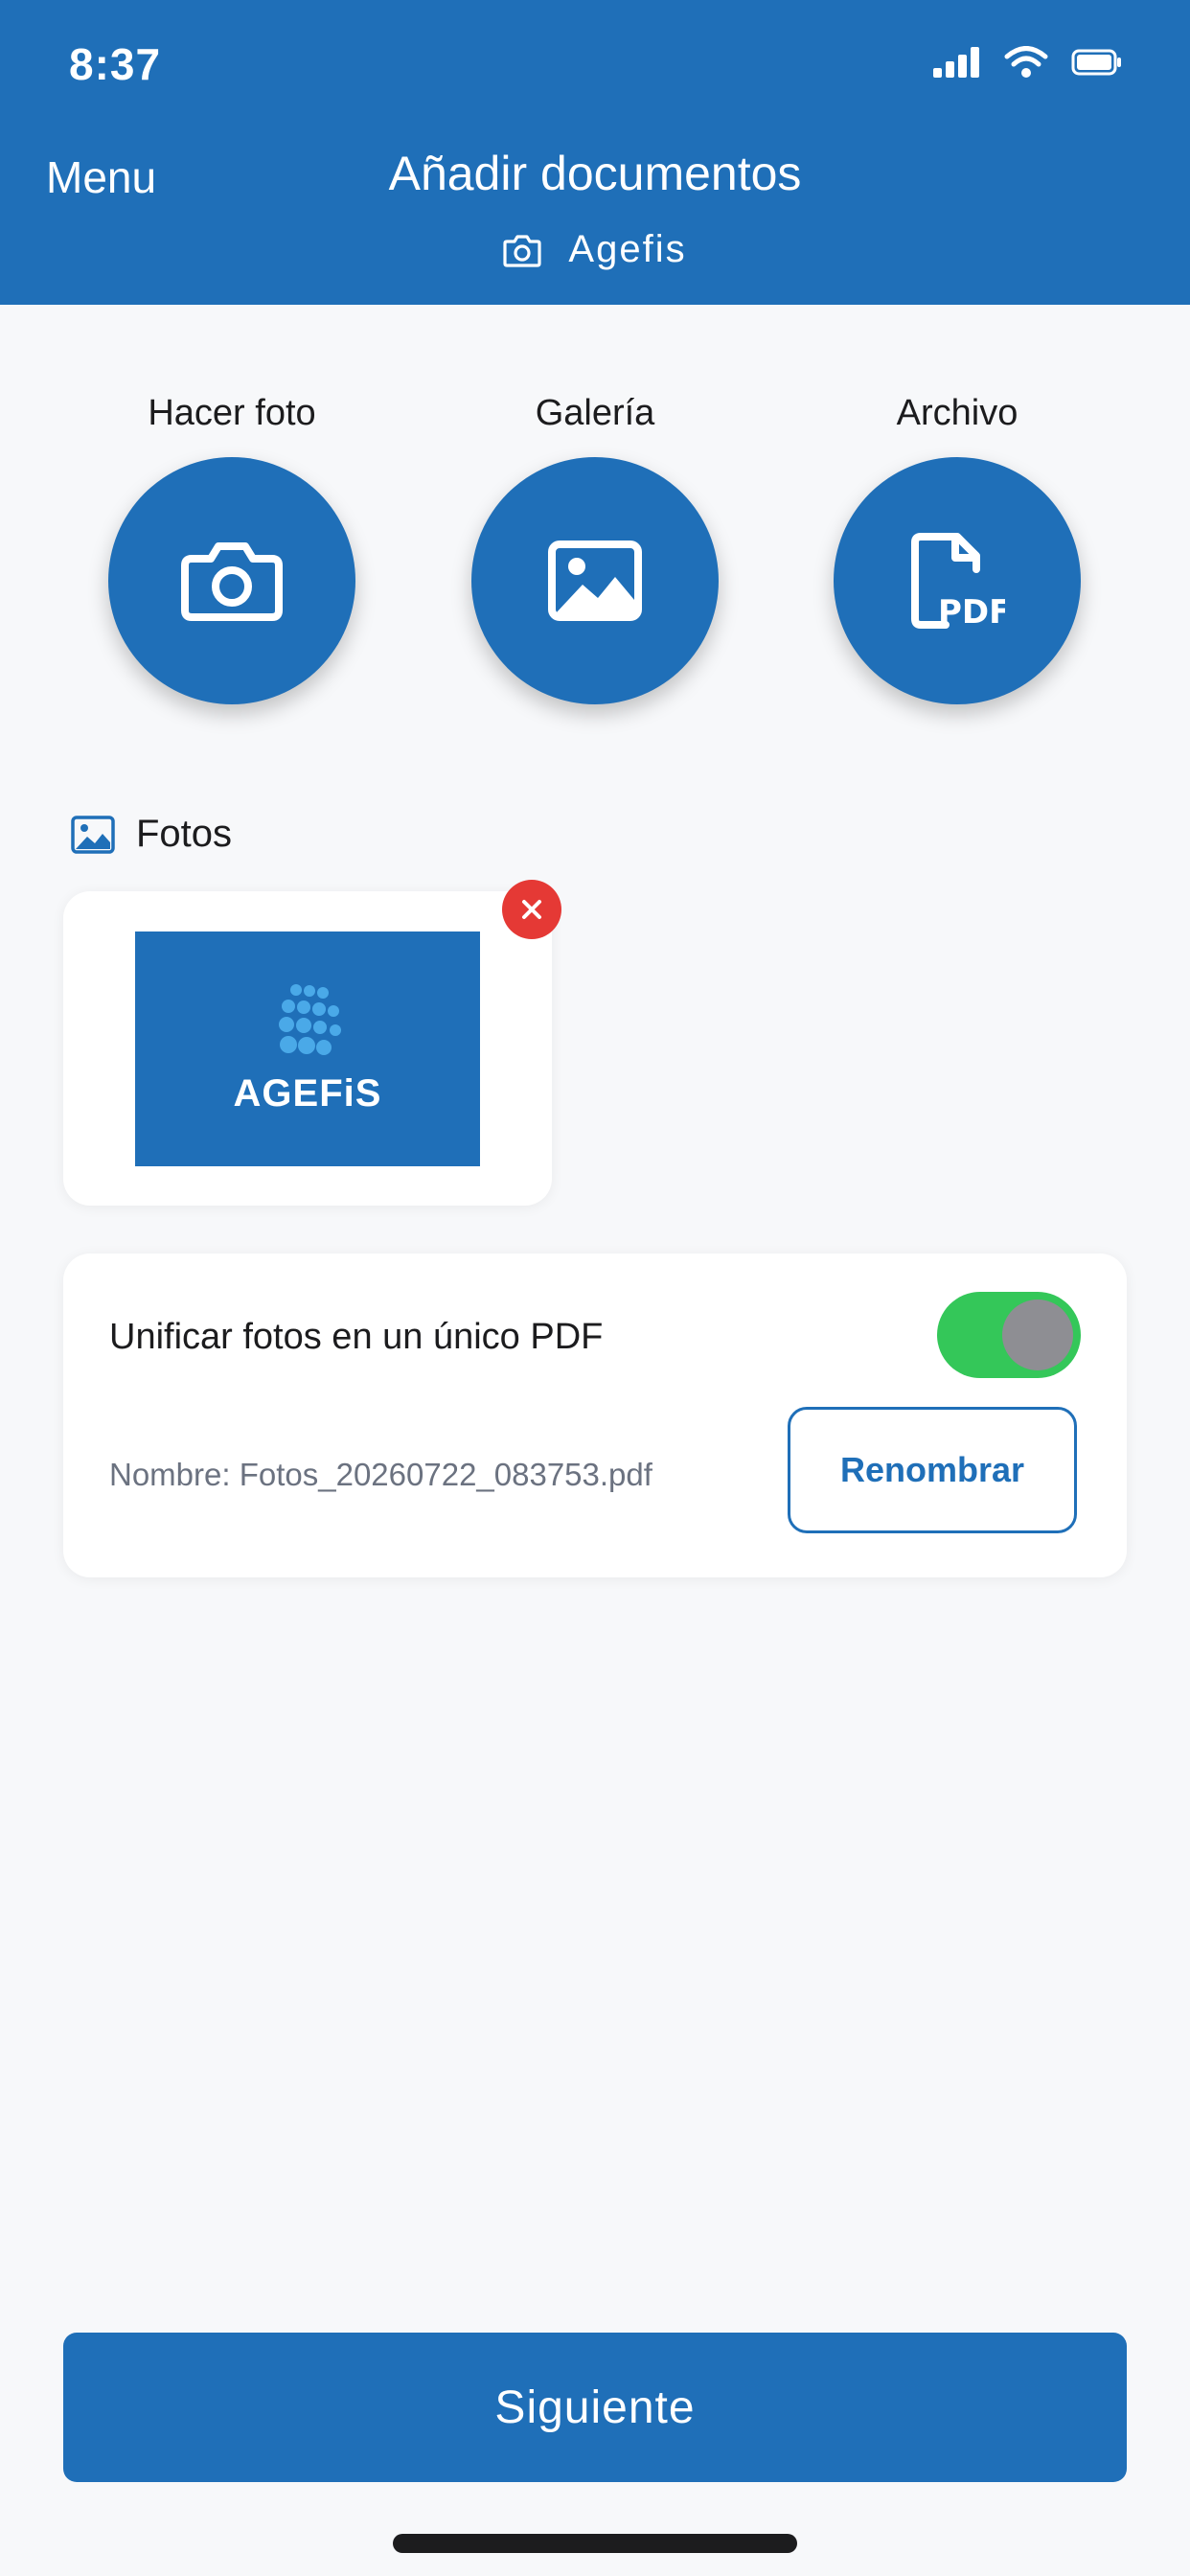 This screenshot has width=1190, height=2576. Describe the element at coordinates (310, 1019) in the screenshot. I see `agefis-logo-icon` at that location.